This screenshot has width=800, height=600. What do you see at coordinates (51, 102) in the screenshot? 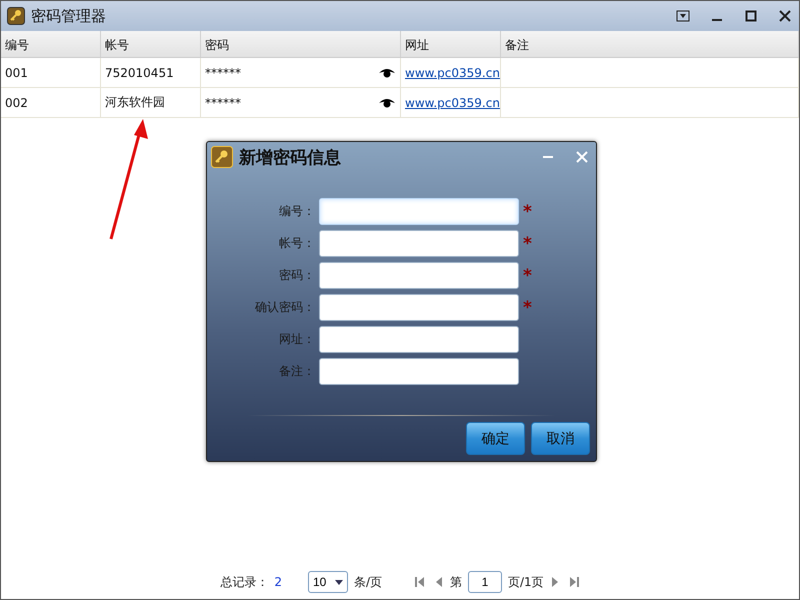
I see `table-cell: 002` at bounding box center [51, 102].